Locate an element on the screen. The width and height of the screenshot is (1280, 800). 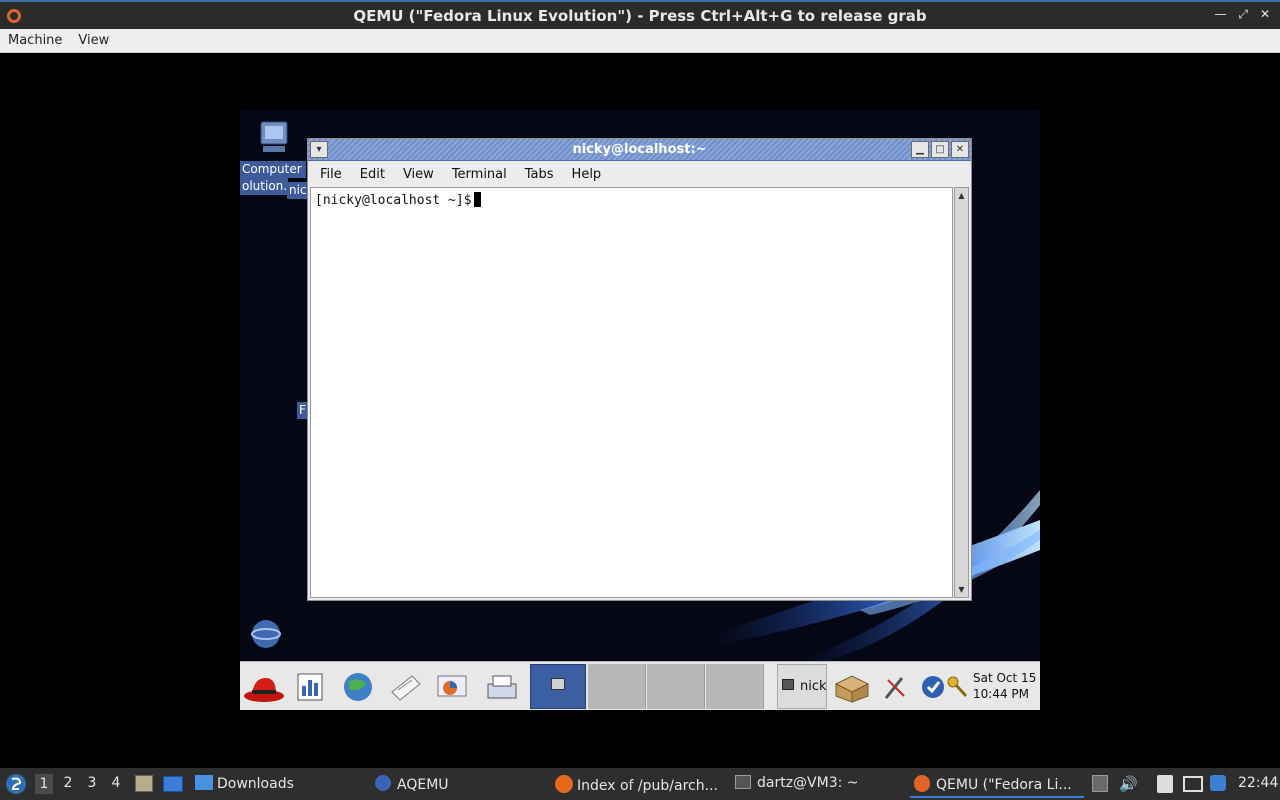
firefox-icon is located at coordinates (564, 784).